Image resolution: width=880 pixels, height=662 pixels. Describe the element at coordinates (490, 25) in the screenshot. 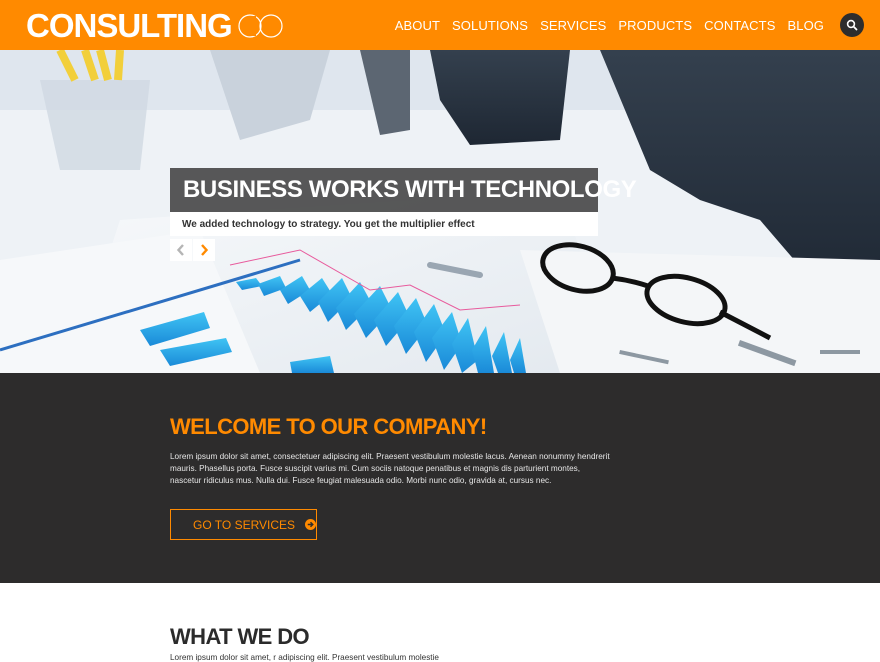

I see `nav-solutions: SOLUTIONS` at that location.